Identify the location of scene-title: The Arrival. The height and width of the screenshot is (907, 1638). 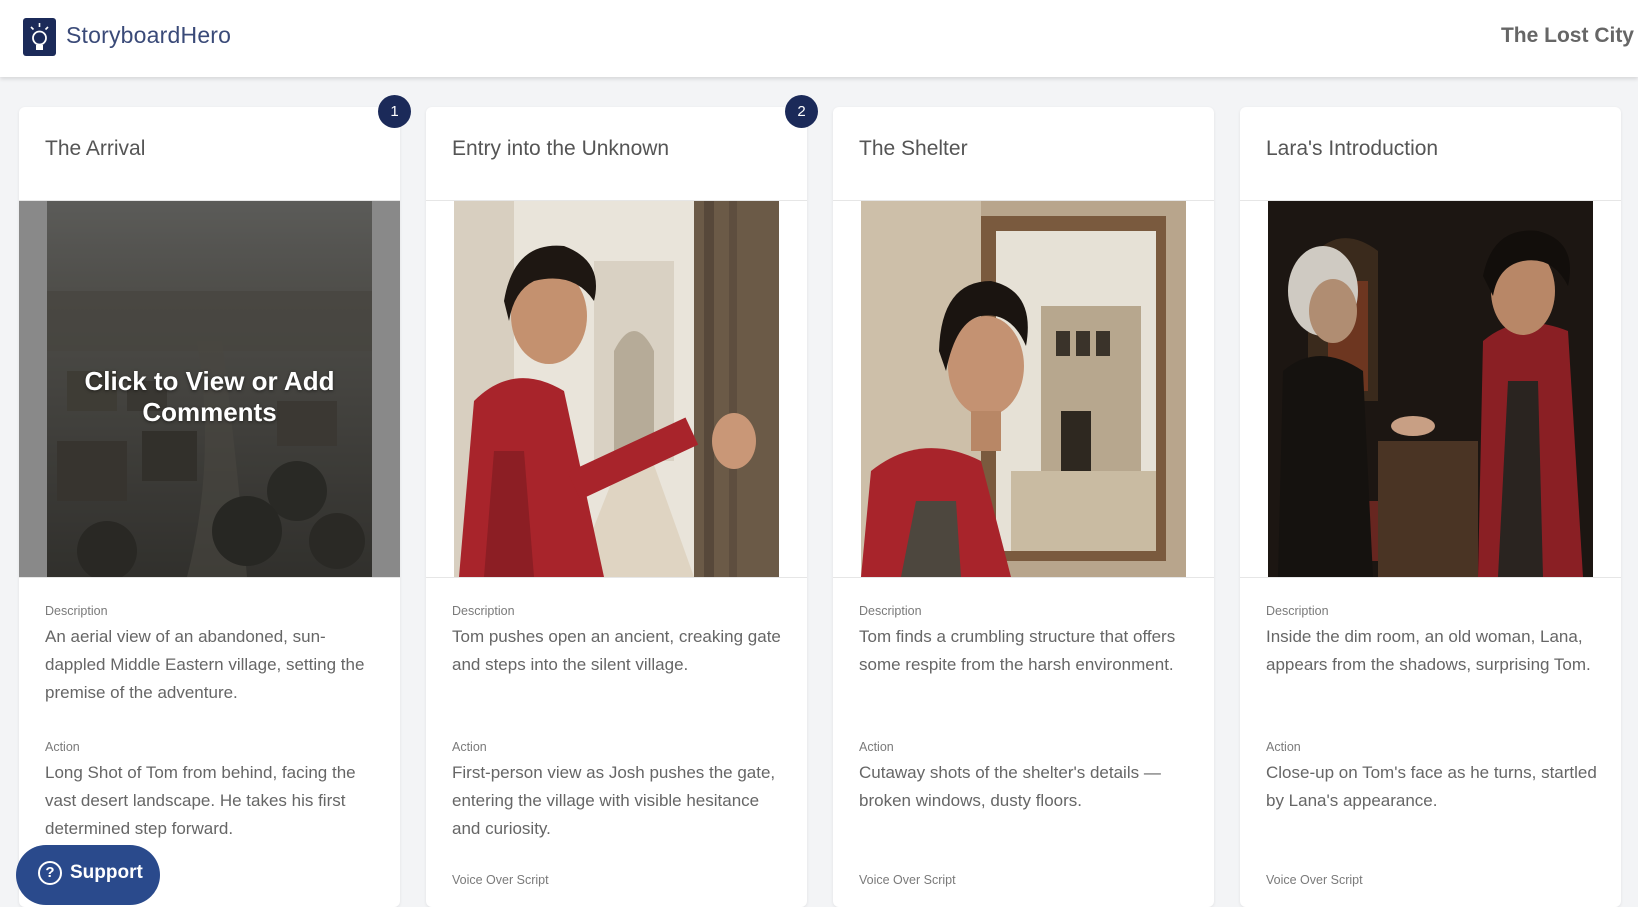
(95, 149).